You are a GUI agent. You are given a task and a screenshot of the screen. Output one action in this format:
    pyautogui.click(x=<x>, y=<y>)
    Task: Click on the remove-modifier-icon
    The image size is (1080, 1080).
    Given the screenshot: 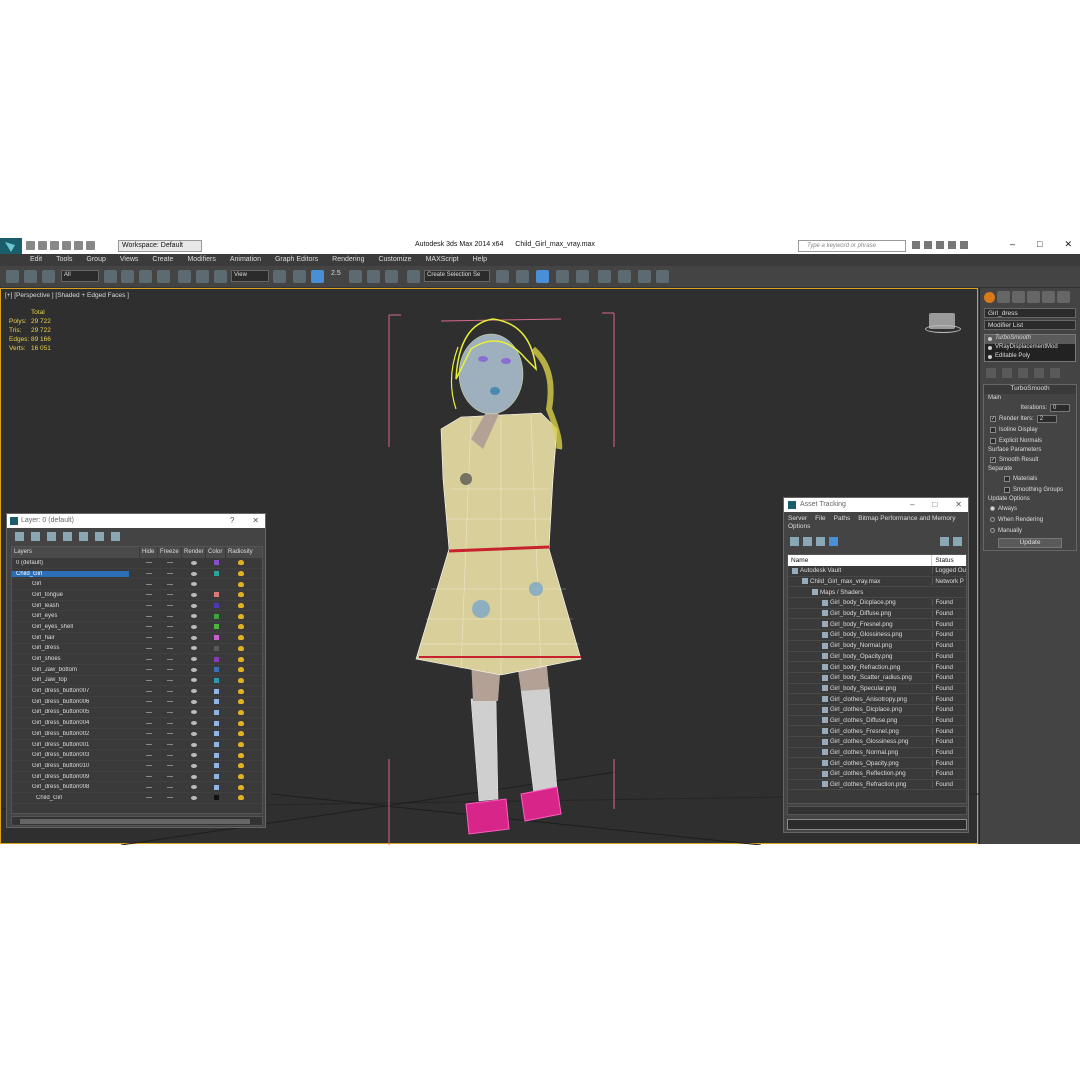 What is the action you would take?
    pyautogui.click(x=1039, y=373)
    